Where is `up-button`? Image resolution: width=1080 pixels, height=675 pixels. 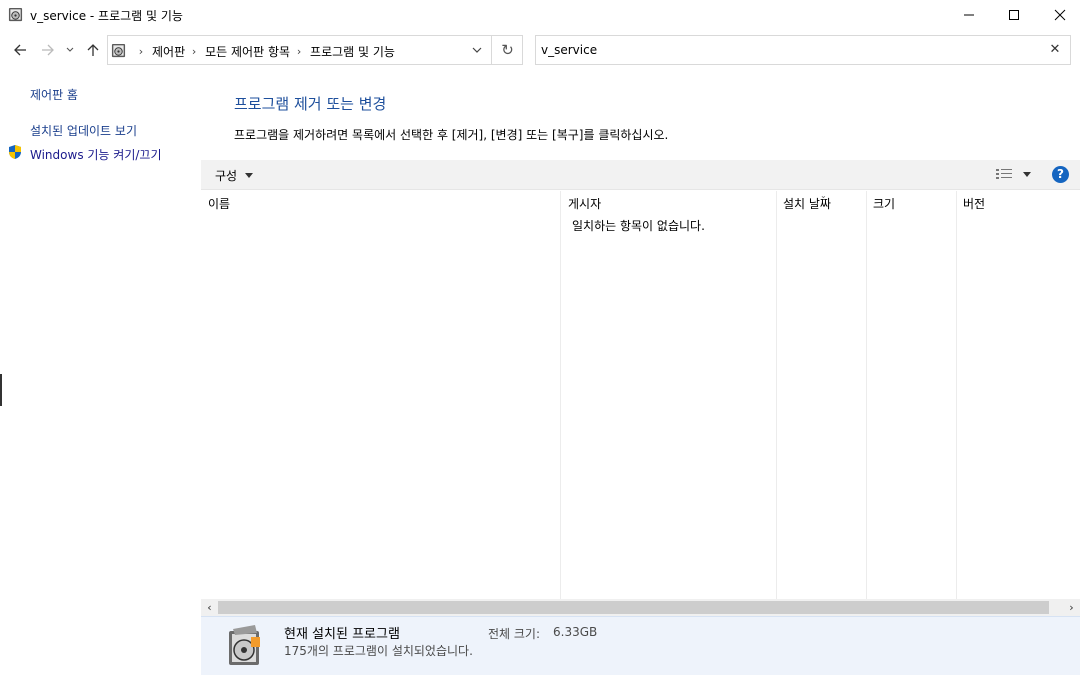
up-button is located at coordinates (93, 50).